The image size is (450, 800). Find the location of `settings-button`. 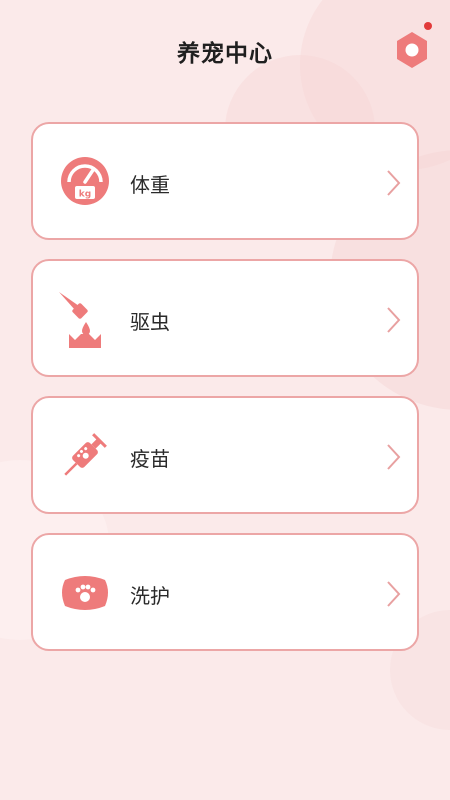

settings-button is located at coordinates (412, 50).